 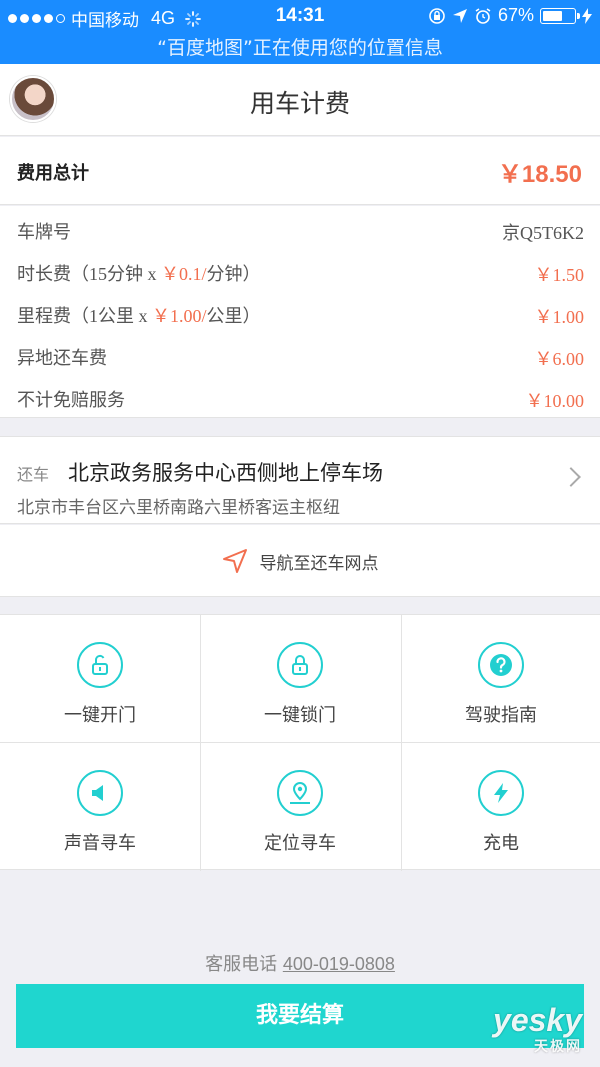 I want to click on question-icon, so click(x=501, y=665).